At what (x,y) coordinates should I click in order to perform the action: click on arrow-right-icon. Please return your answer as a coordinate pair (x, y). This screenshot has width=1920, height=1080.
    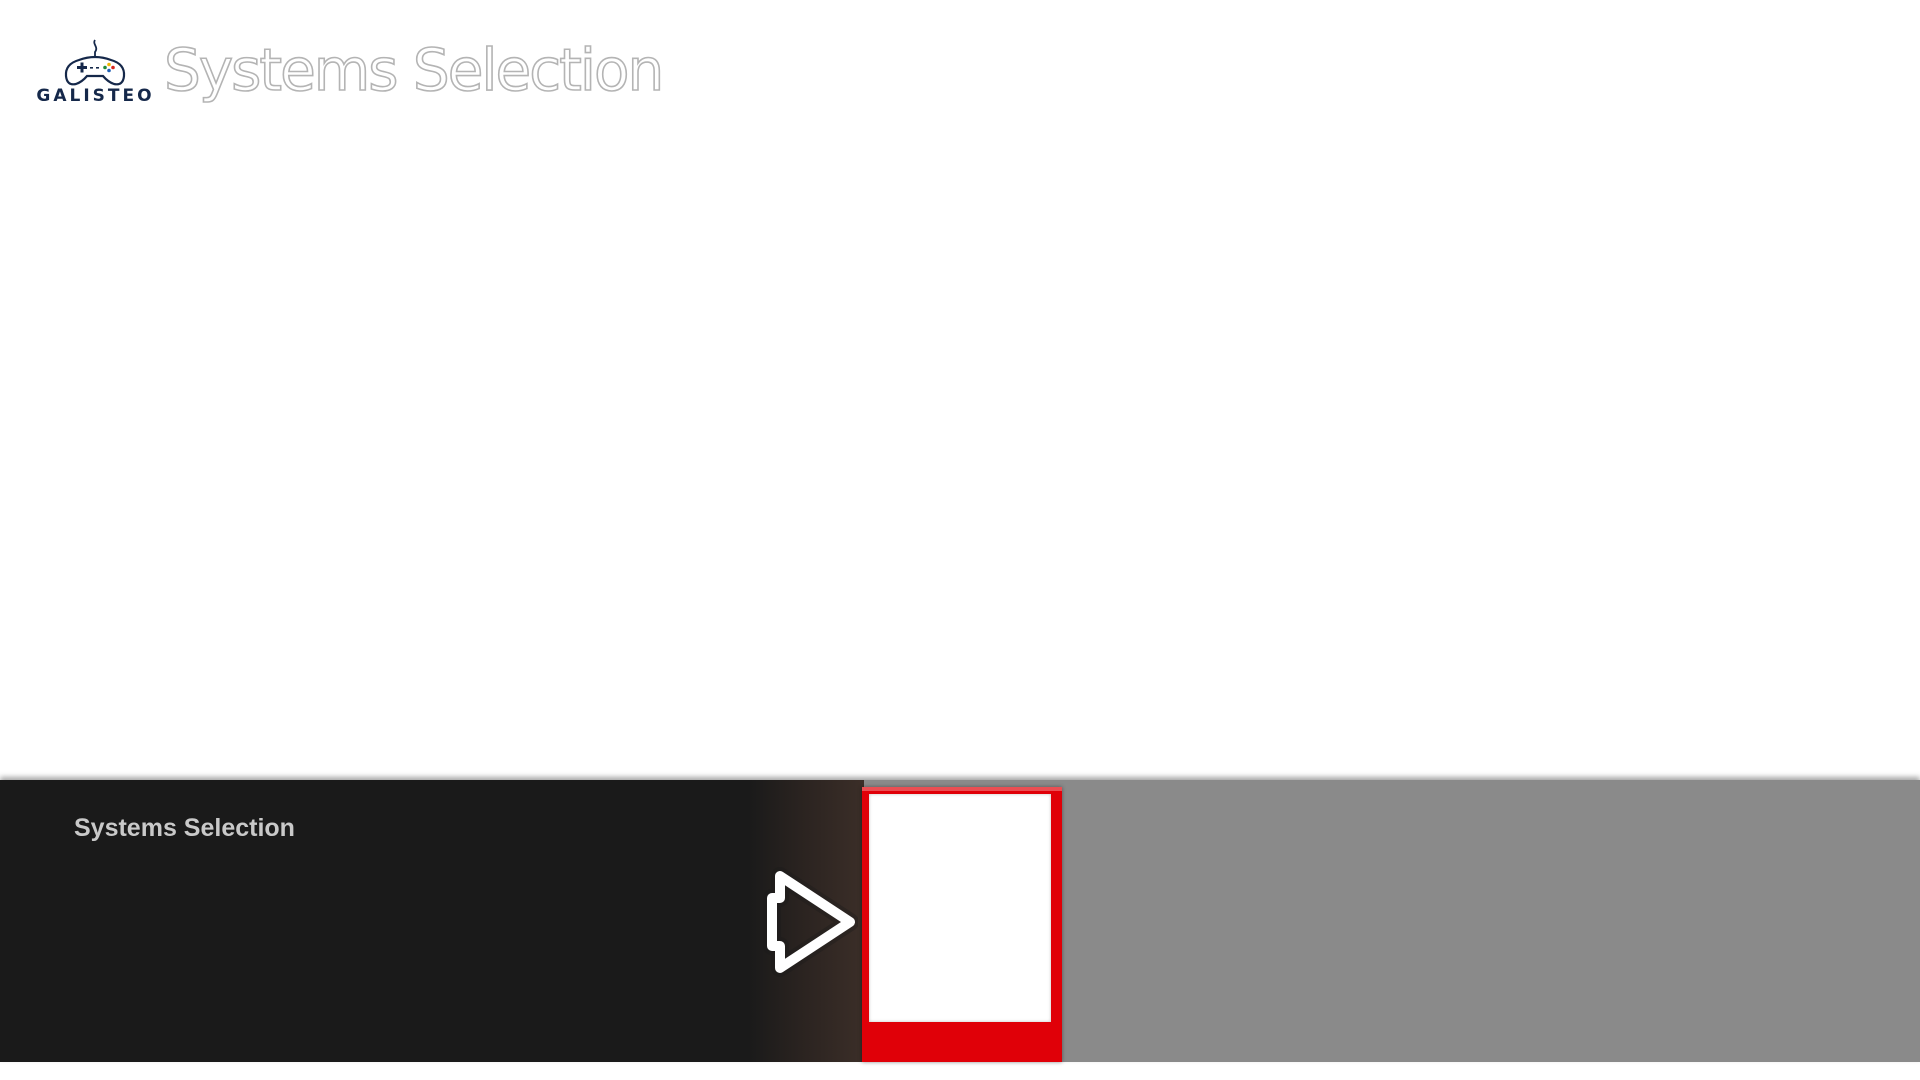
    Looking at the image, I should click on (808, 922).